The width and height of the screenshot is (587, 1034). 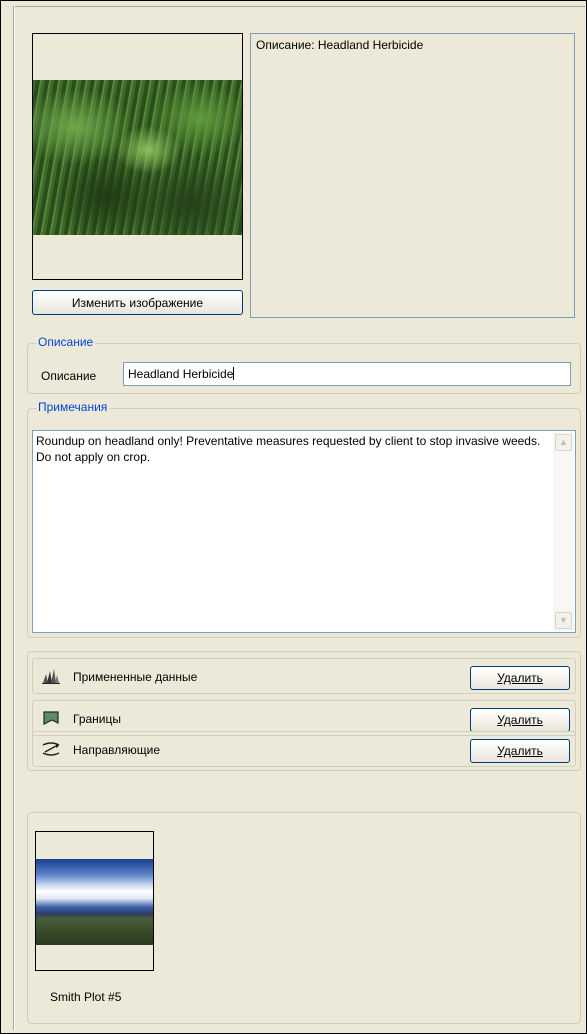 I want to click on panel-border-left-highlight, so click(x=14, y=518).